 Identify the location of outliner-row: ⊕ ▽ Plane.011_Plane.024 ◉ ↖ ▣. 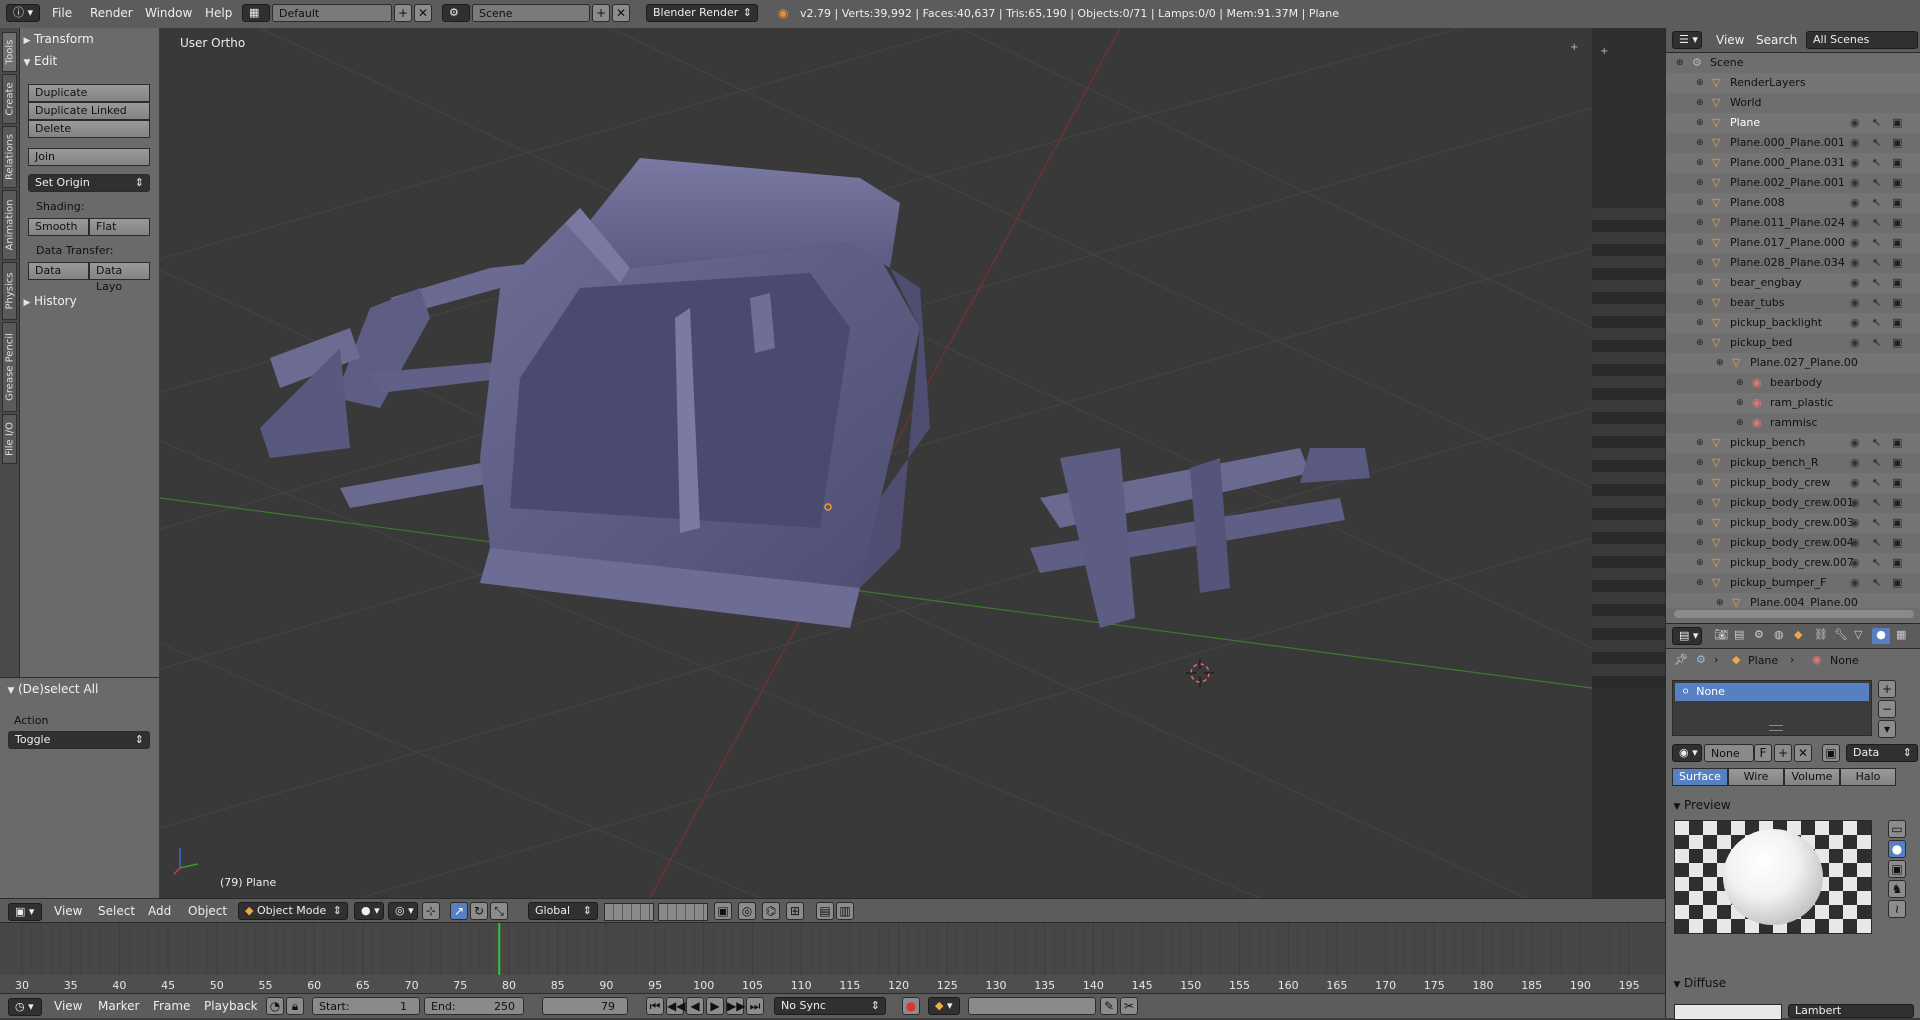
(1793, 223).